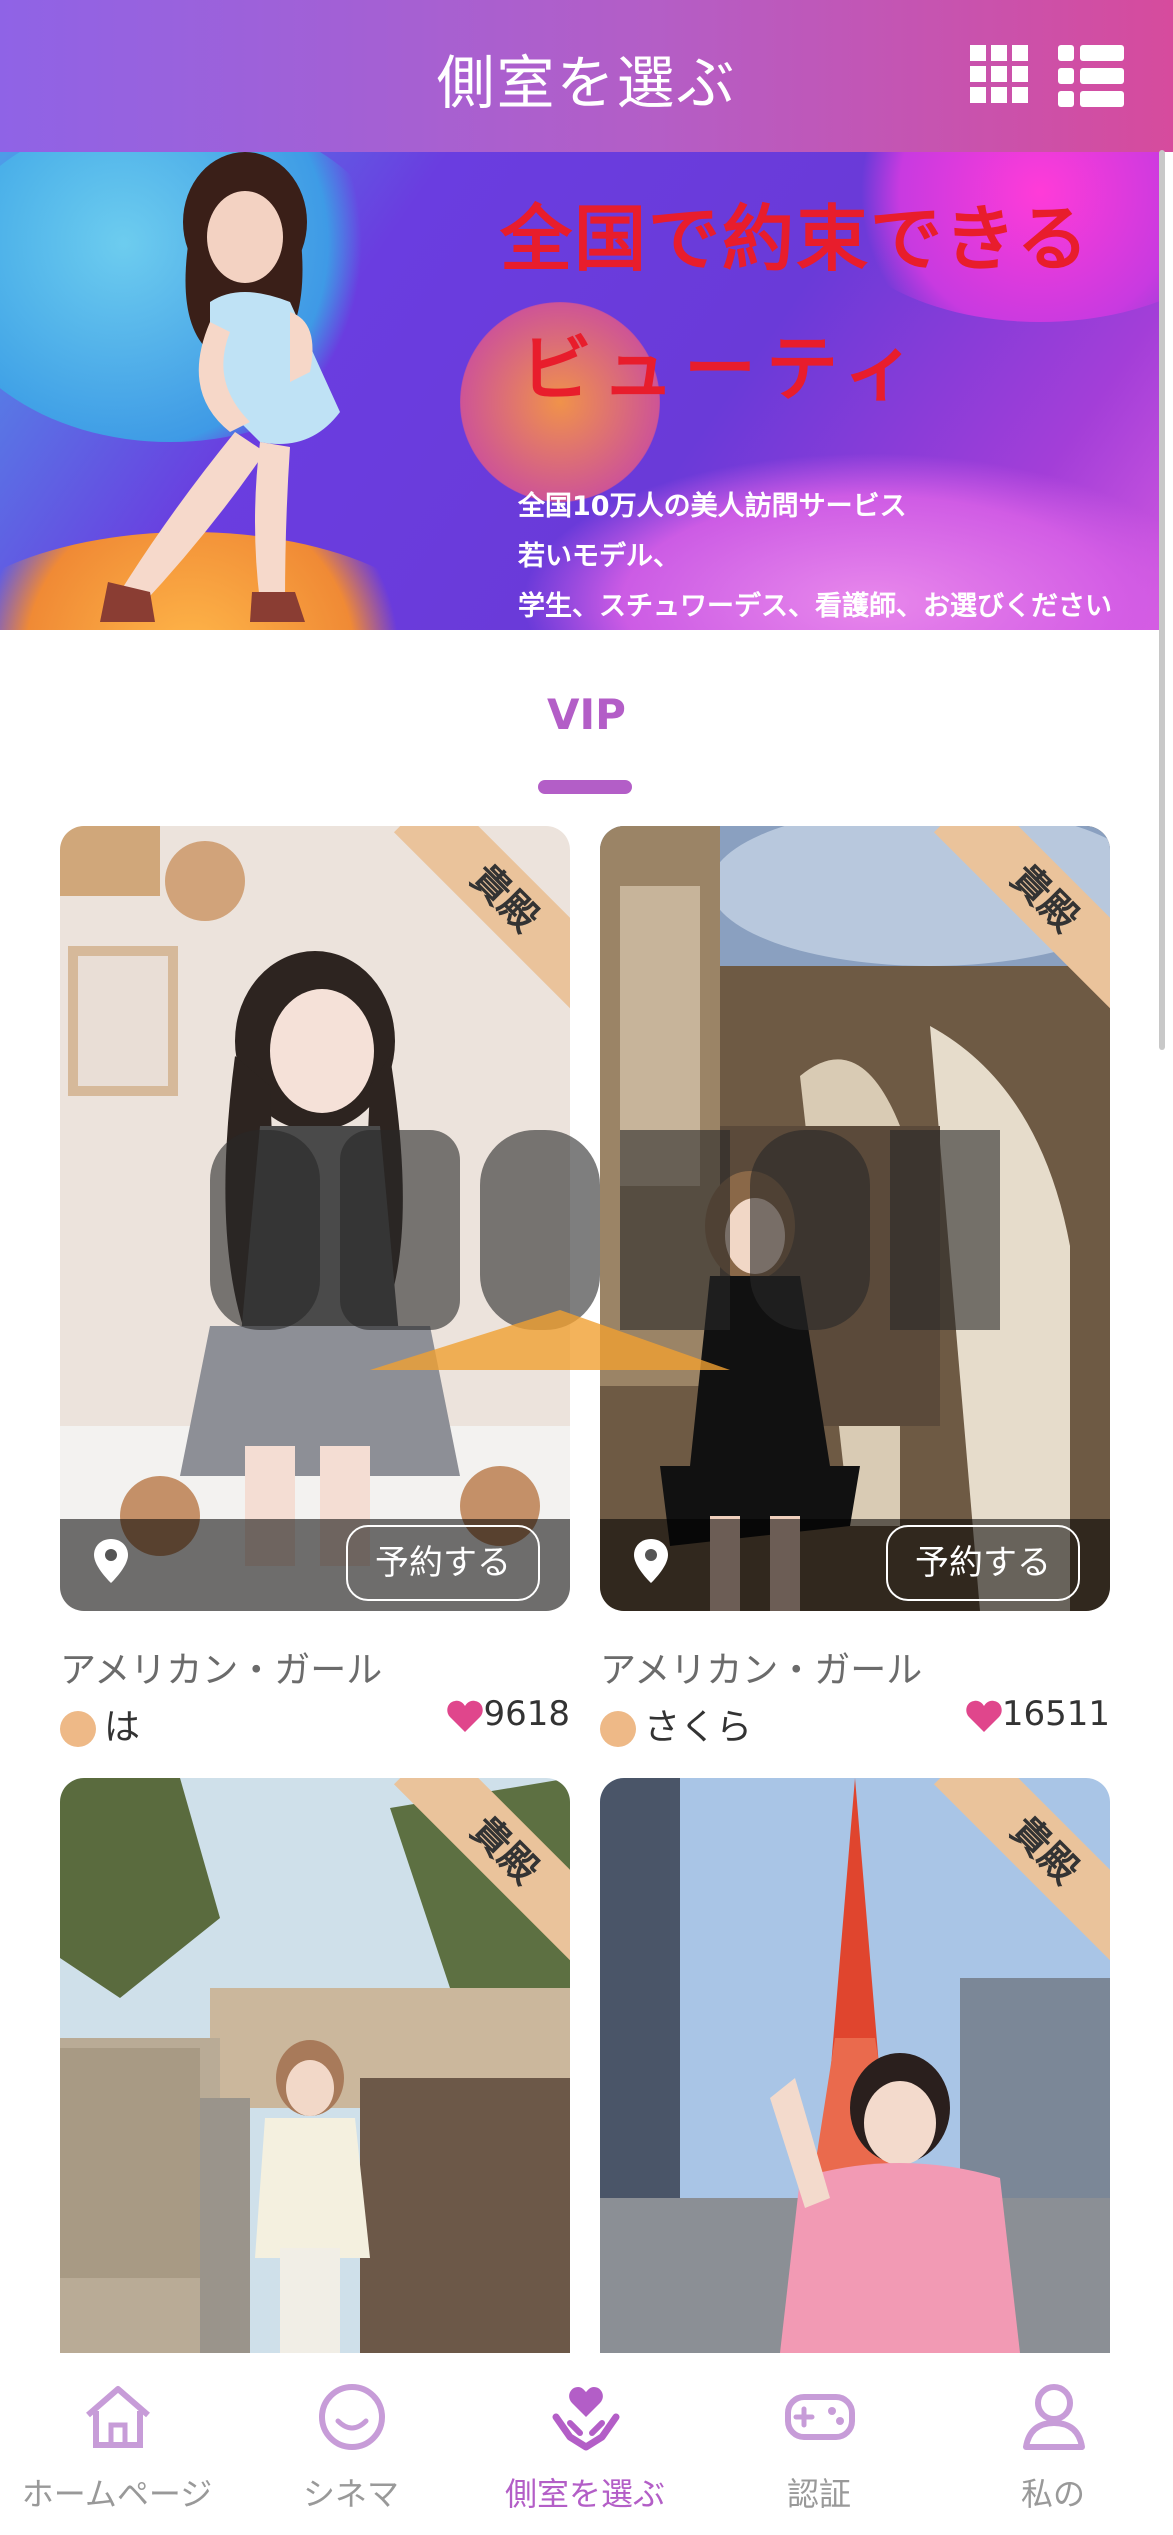  What do you see at coordinates (526, 1714) in the screenshot?
I see `like-value: 9618` at bounding box center [526, 1714].